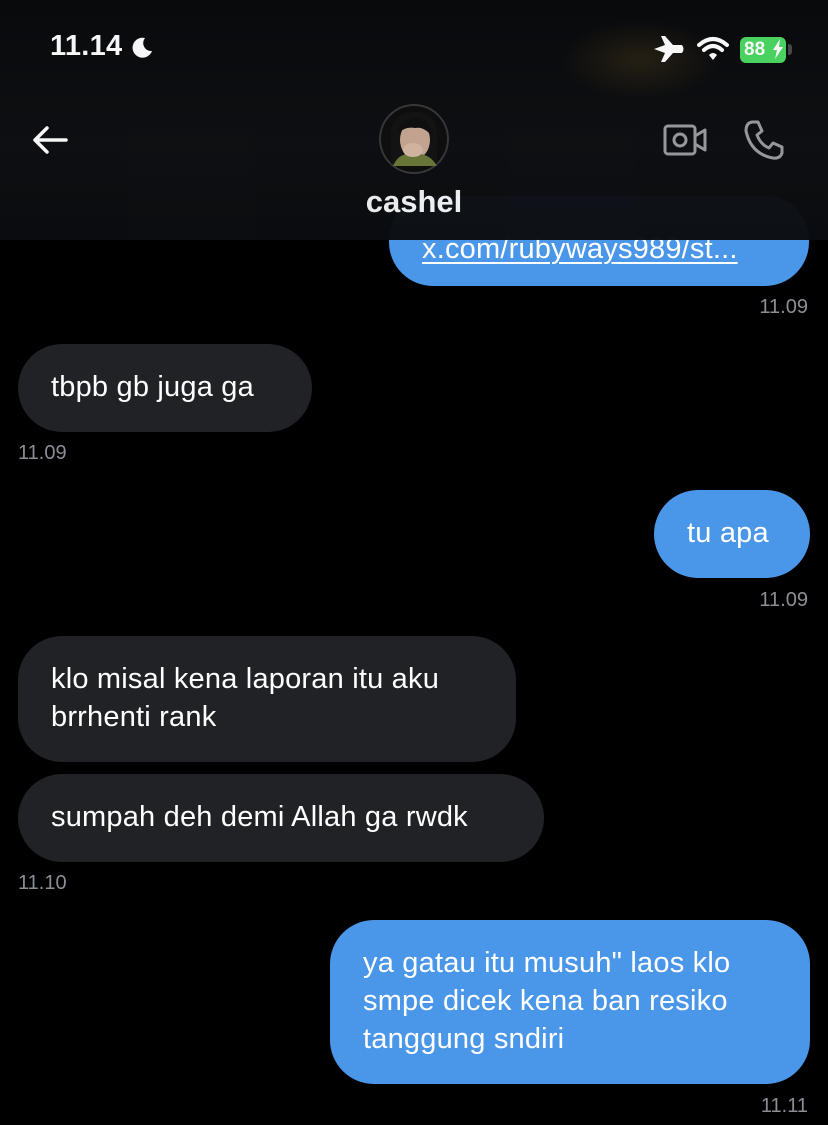 The height and width of the screenshot is (1125, 828). I want to click on avatar-image, so click(414, 139).